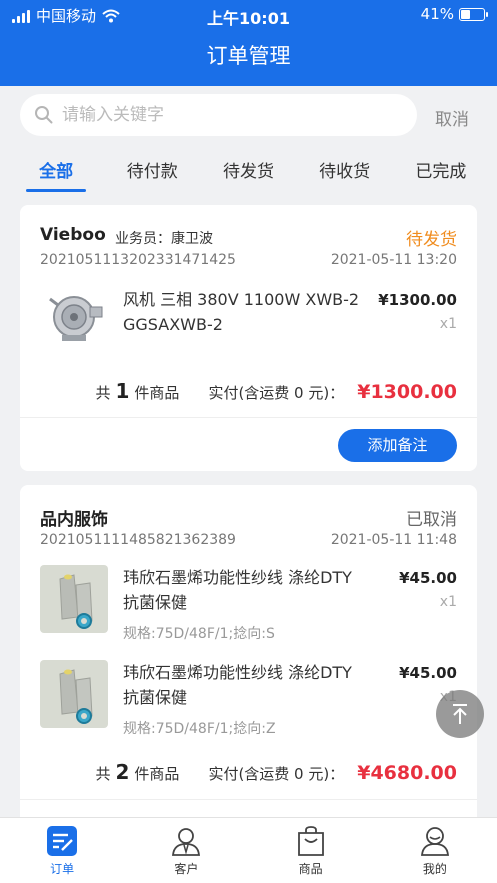 Image resolution: width=497 pixels, height=883 pixels. I want to click on bottom-tab-profile: 我的, so click(435, 850).